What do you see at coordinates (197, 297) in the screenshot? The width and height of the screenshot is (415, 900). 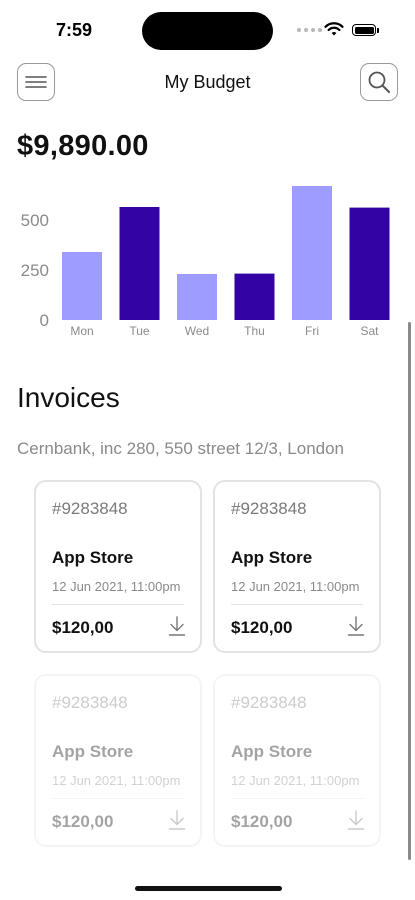 I see `chart-bar-wed` at bounding box center [197, 297].